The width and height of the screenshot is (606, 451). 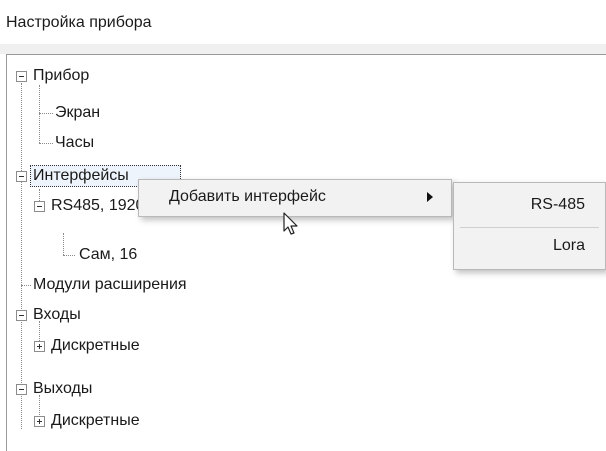 What do you see at coordinates (74, 143) in the screenshot?
I see `tree-item-clock: Часы` at bounding box center [74, 143].